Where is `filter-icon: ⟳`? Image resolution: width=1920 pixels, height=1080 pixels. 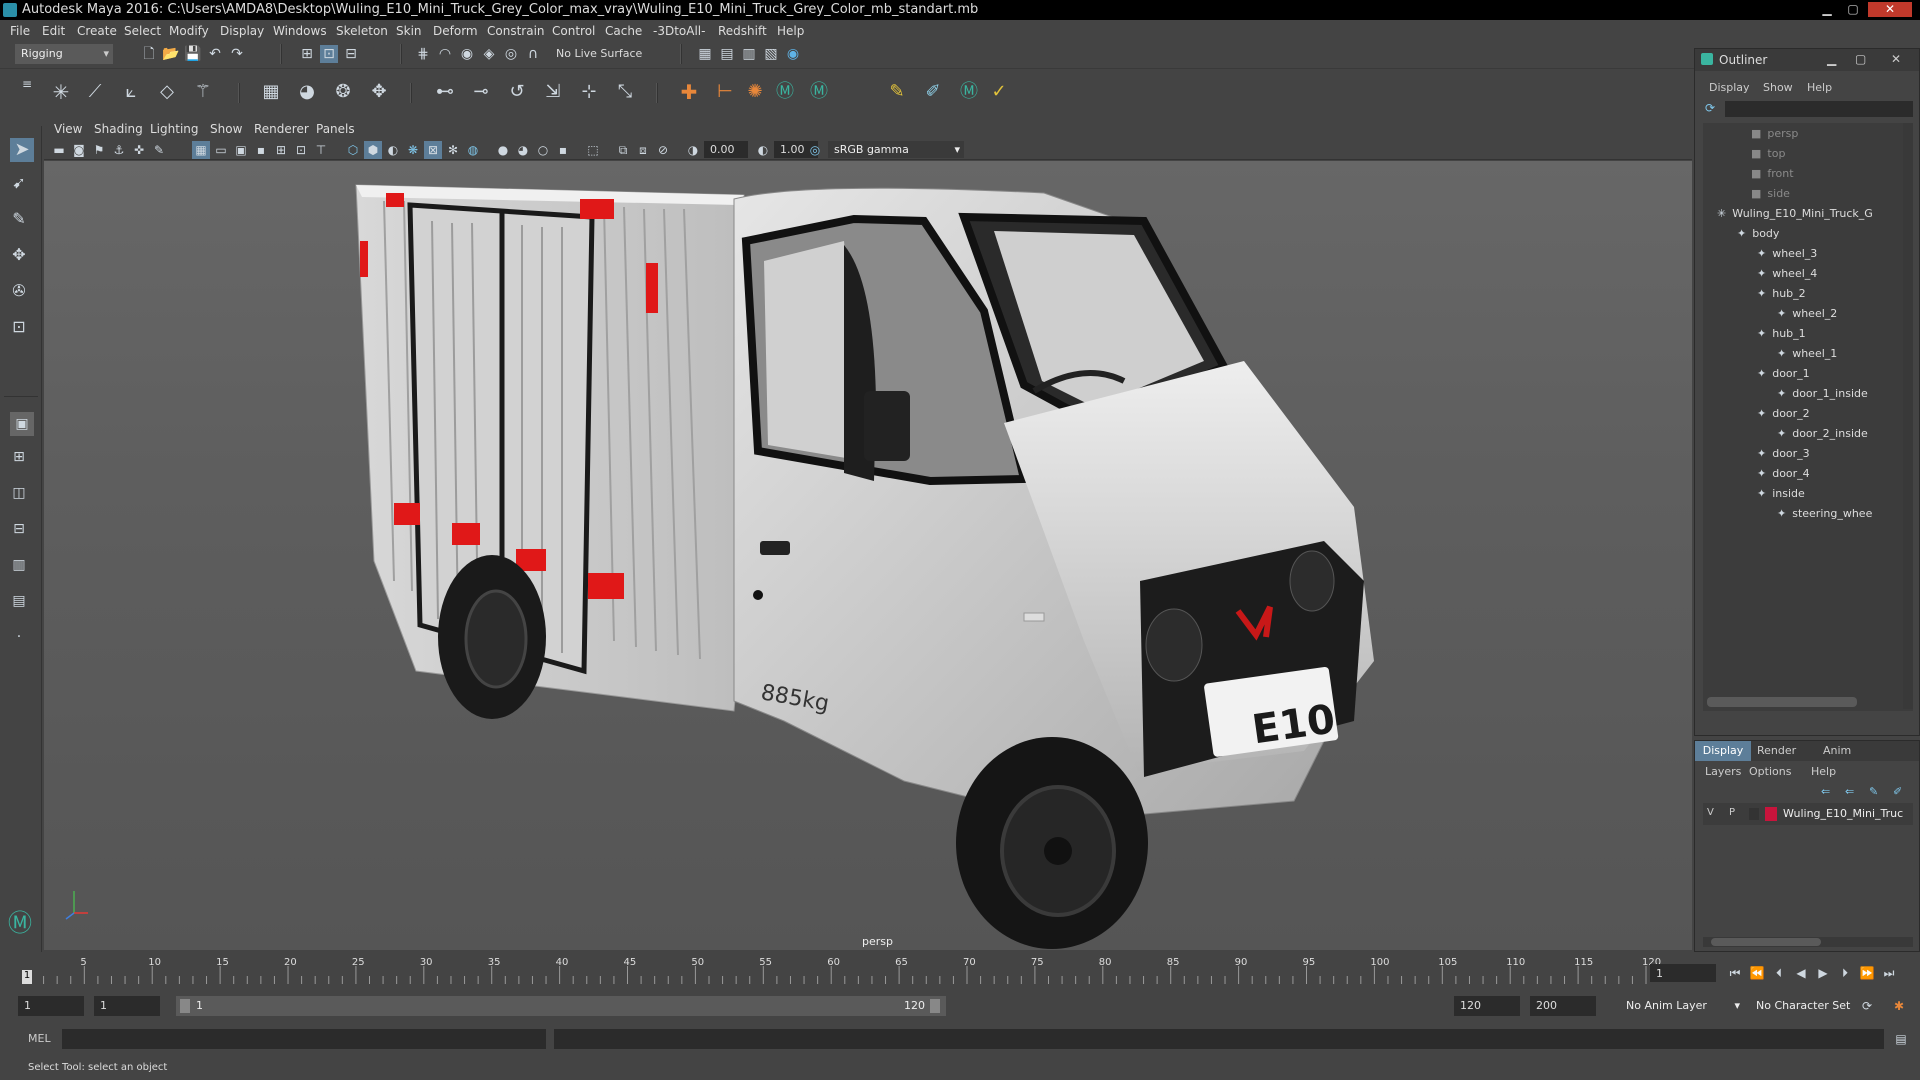 filter-icon: ⟳ is located at coordinates (1713, 109).